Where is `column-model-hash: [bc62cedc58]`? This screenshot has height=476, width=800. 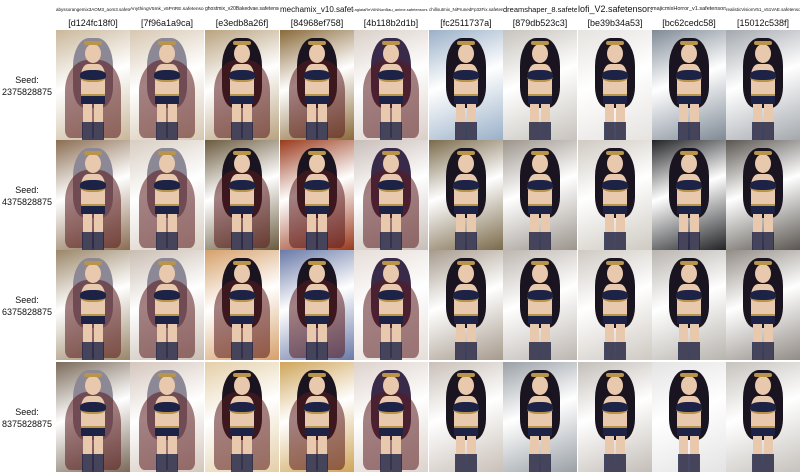 column-model-hash: [bc62cedc58] is located at coordinates (689, 23).